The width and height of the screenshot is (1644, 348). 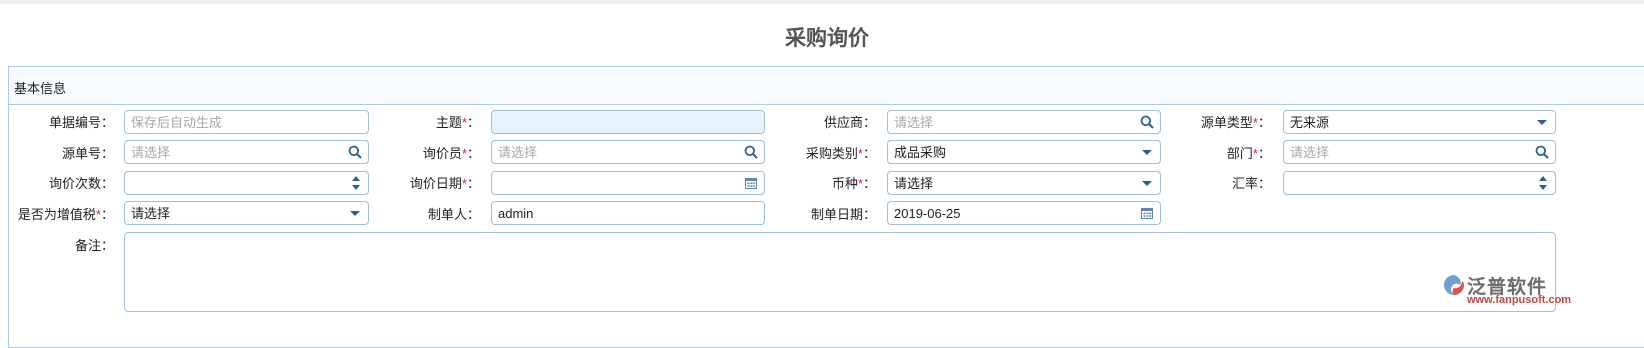 What do you see at coordinates (518, 152) in the screenshot?
I see `inquirer-placeholder: 请选择` at bounding box center [518, 152].